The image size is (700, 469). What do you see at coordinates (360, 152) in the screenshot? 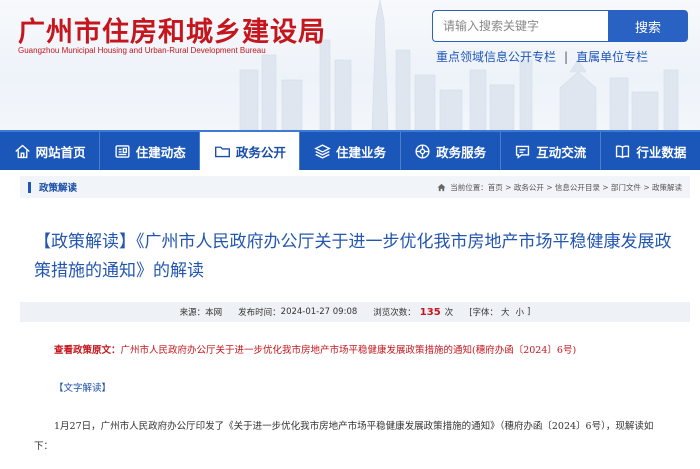
I see `nav-item-label: 住建业务` at bounding box center [360, 152].